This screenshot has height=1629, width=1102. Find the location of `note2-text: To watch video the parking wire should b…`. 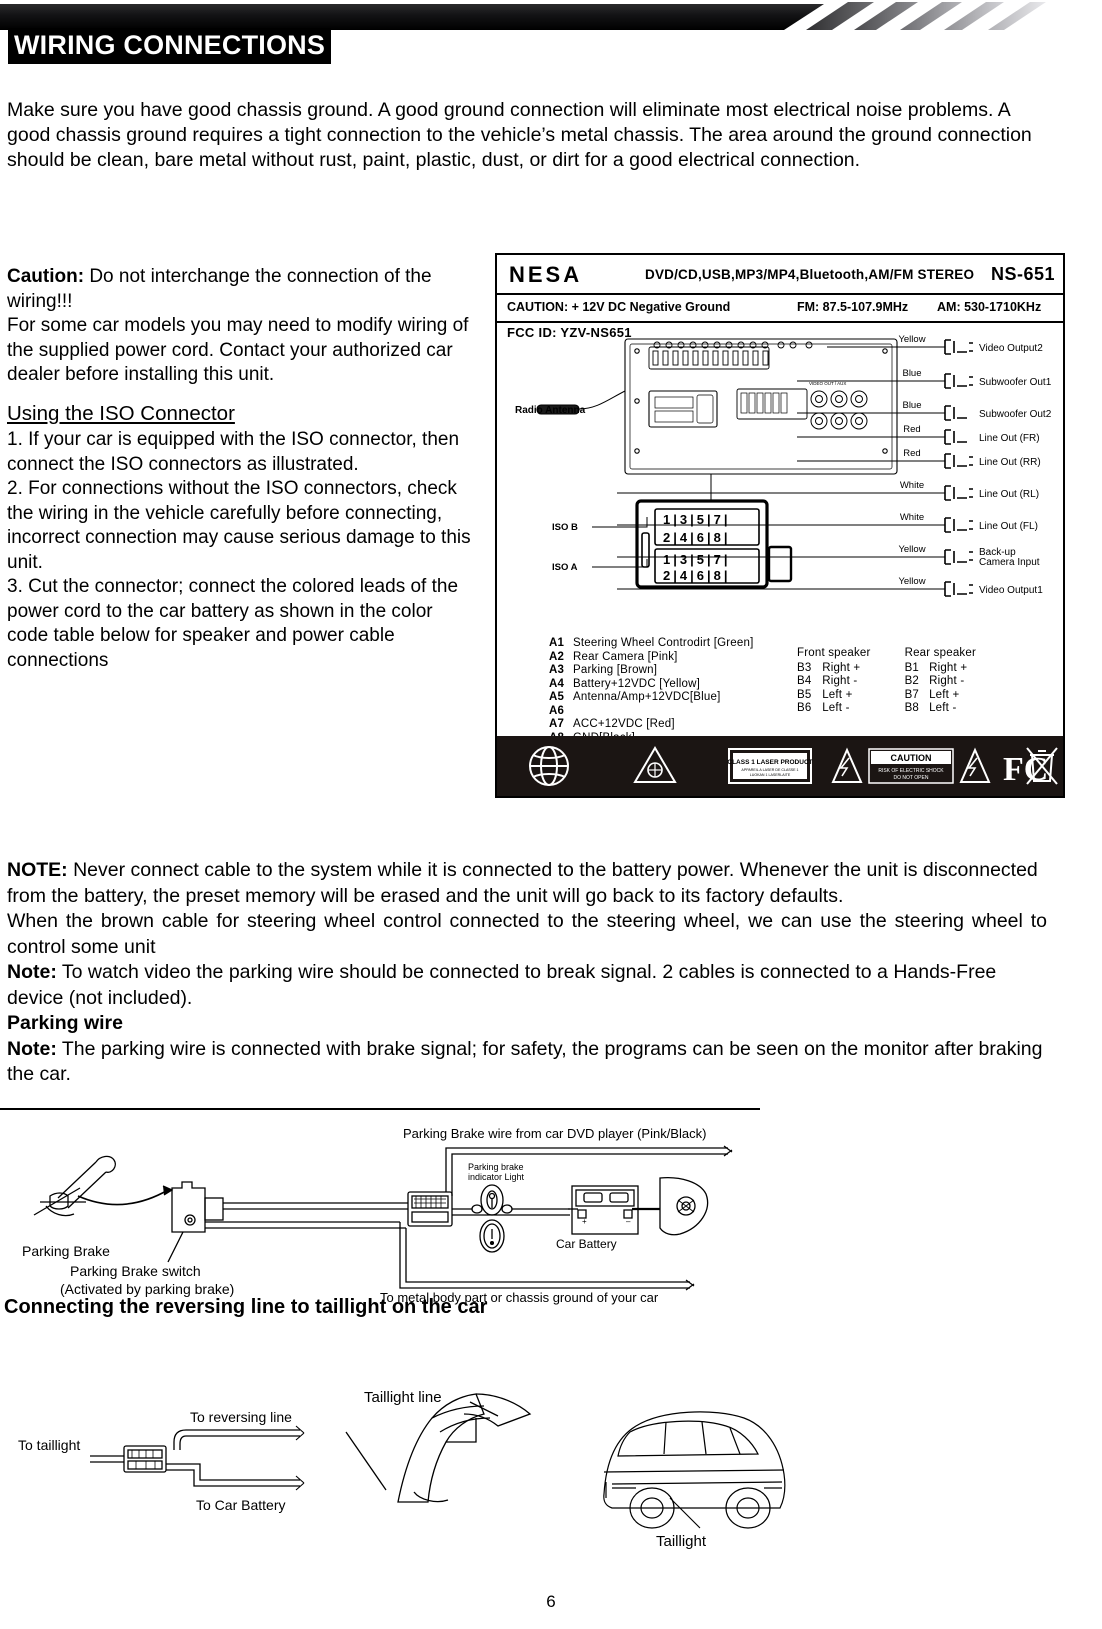

note2-text: To watch video the parking wire should b… is located at coordinates (502, 985).